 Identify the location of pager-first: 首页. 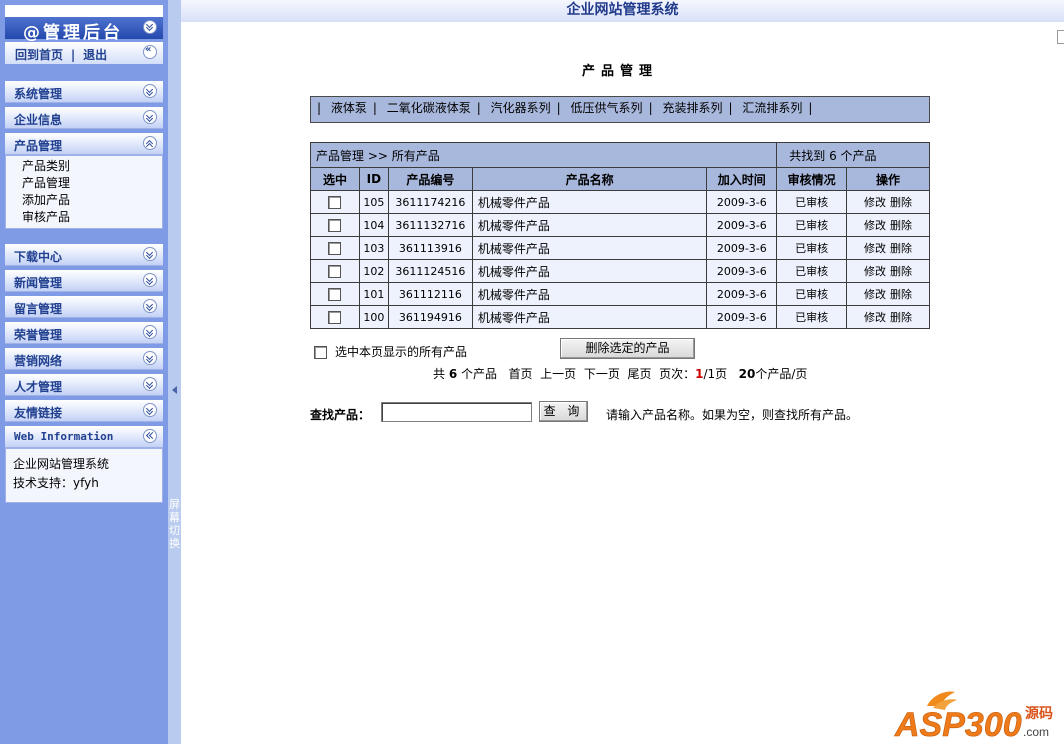
(521, 374).